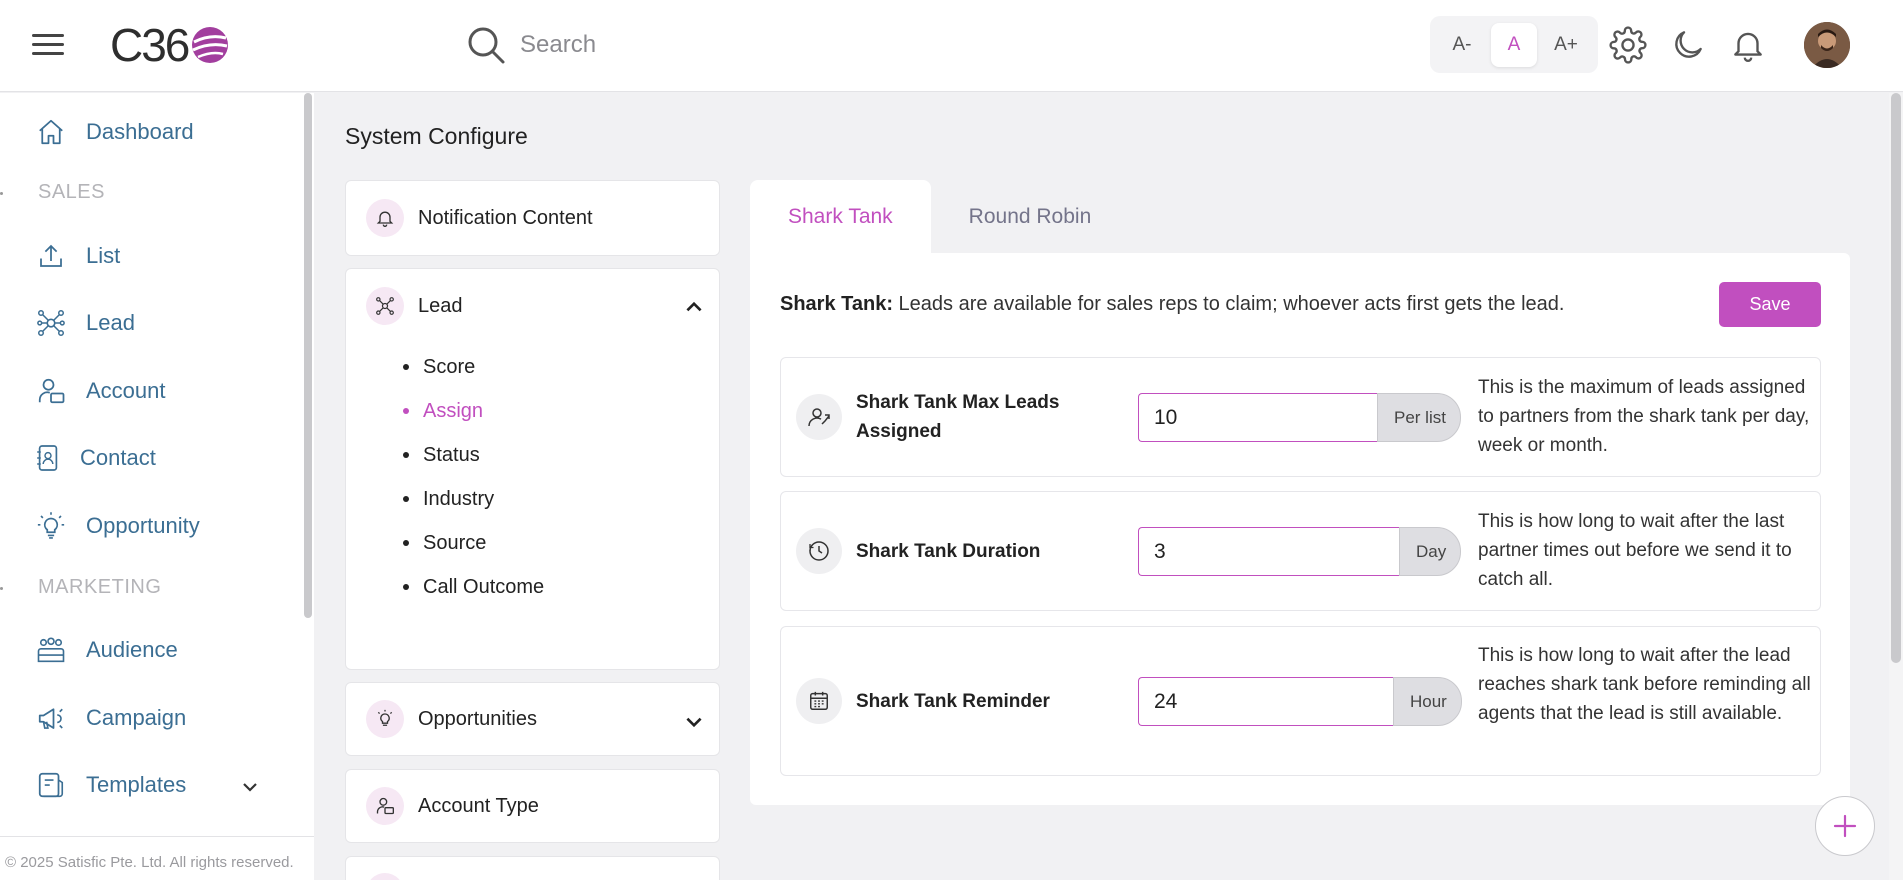  Describe the element at coordinates (1257, 417) in the screenshot. I see `max-leads-input` at that location.